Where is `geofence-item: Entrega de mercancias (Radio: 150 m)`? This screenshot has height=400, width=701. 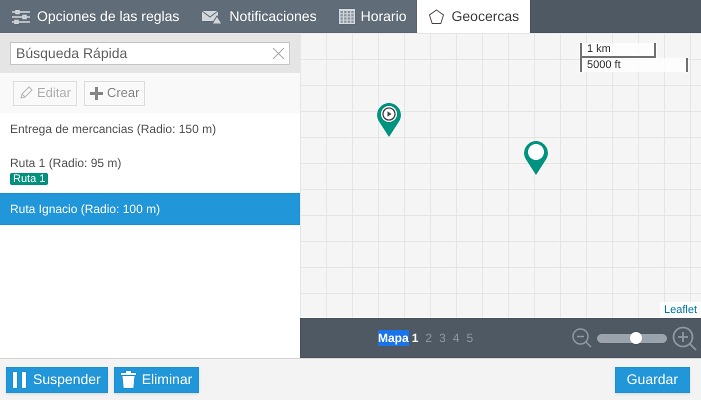 geofence-item: Entrega de mercancias (Radio: 150 m) is located at coordinates (150, 130).